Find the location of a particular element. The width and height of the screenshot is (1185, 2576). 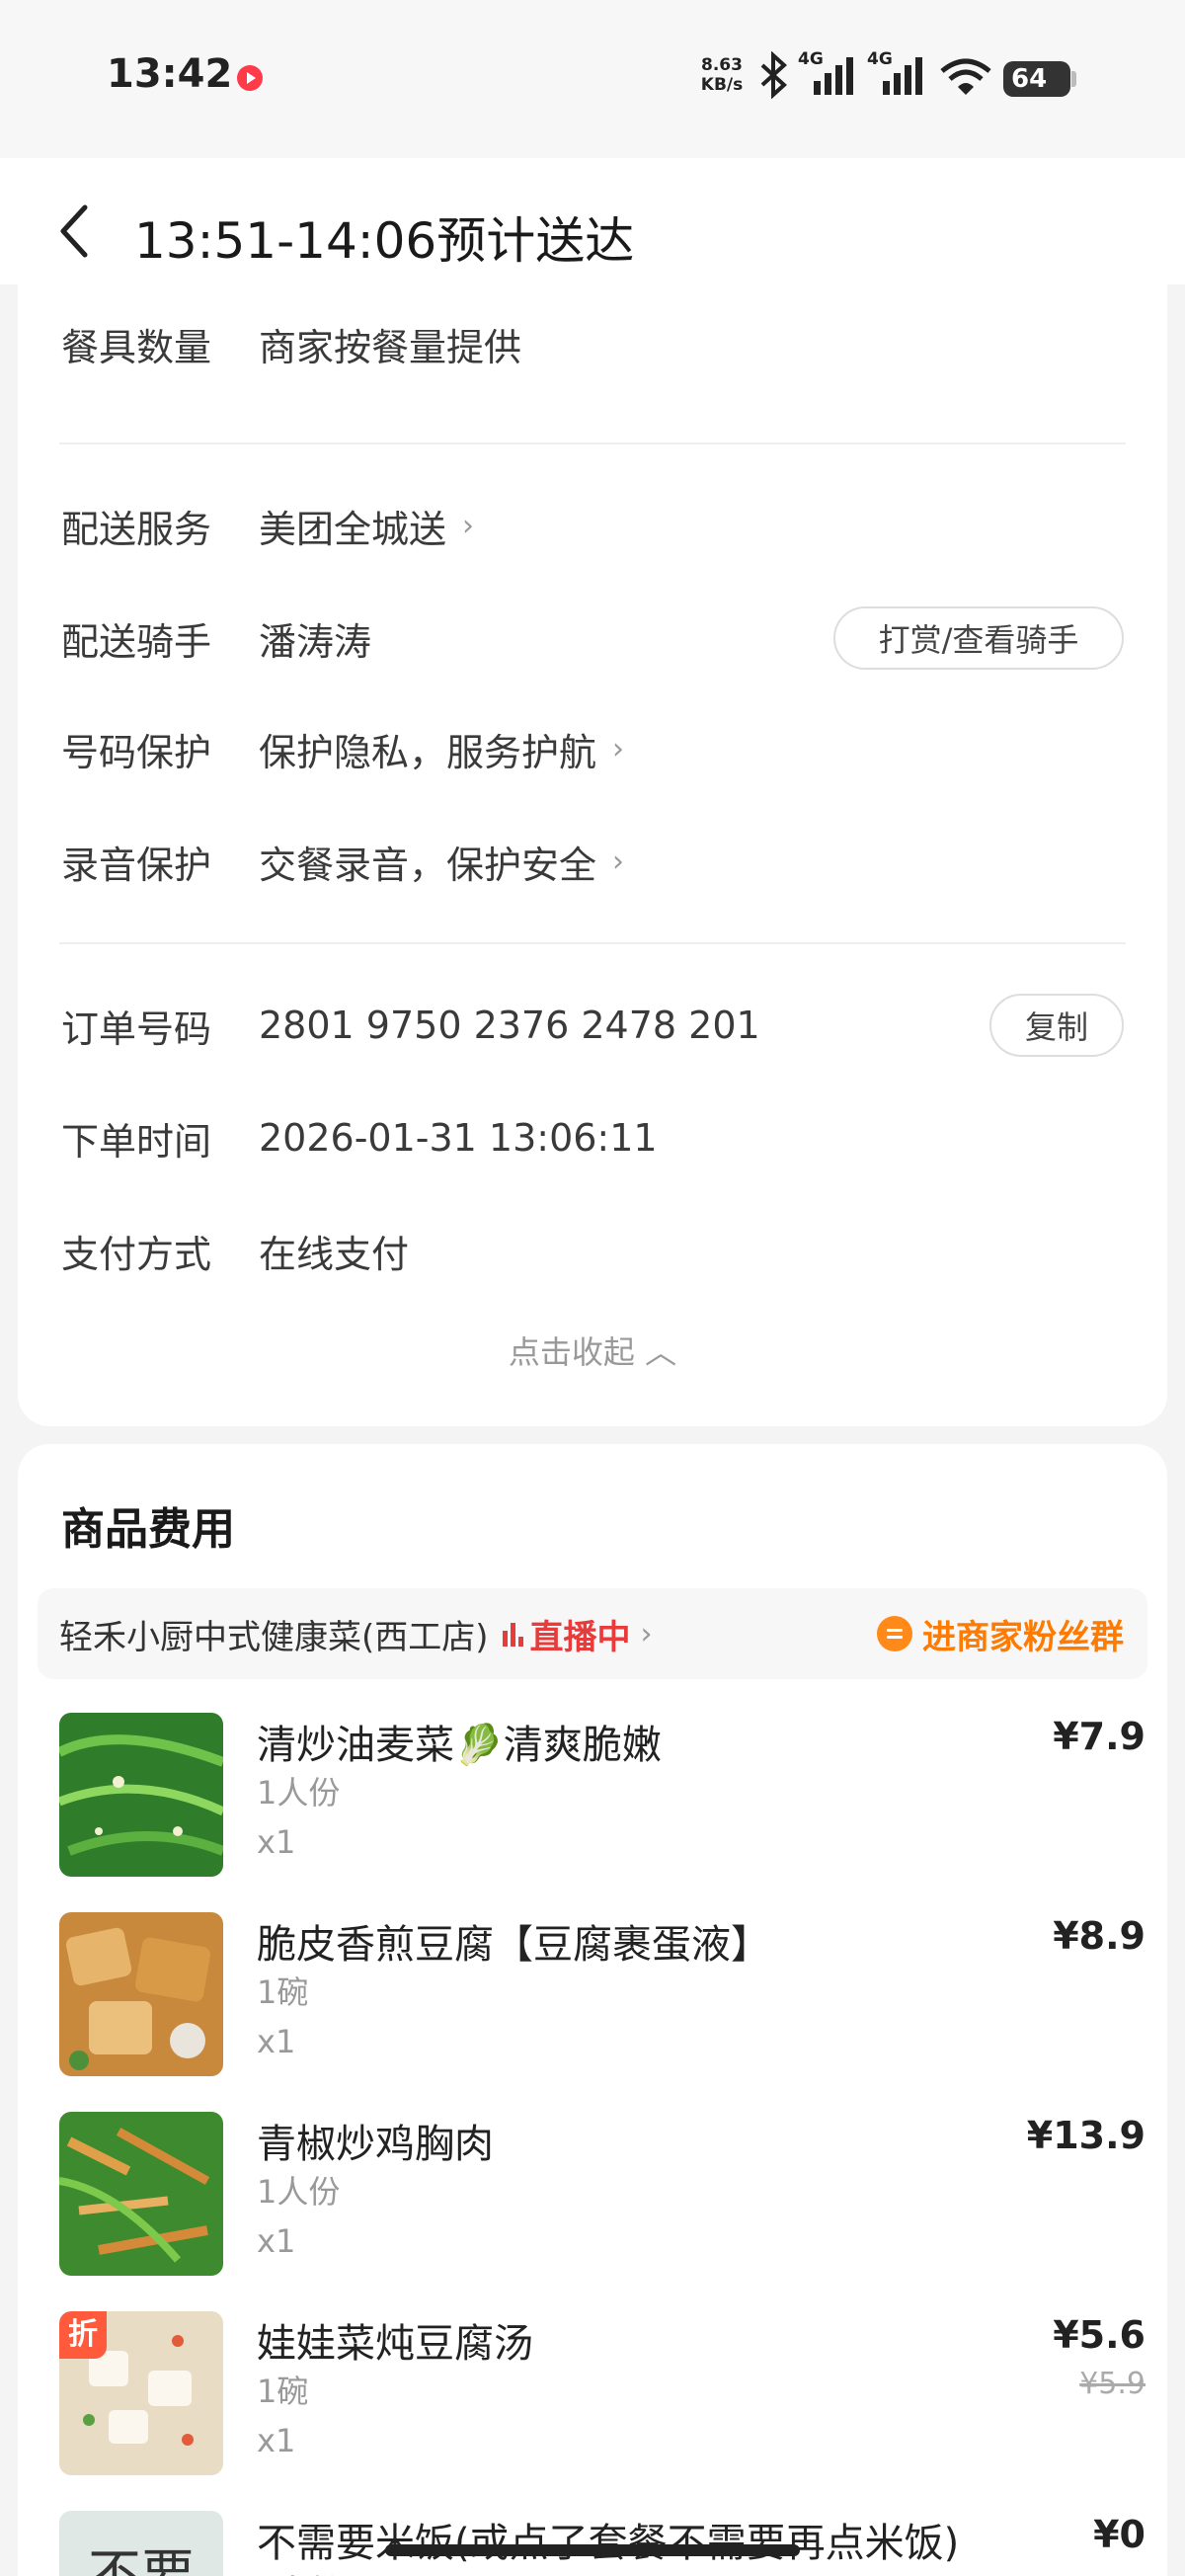

recording-protection-value: 交餐录音，保护安全 is located at coordinates (428, 862).